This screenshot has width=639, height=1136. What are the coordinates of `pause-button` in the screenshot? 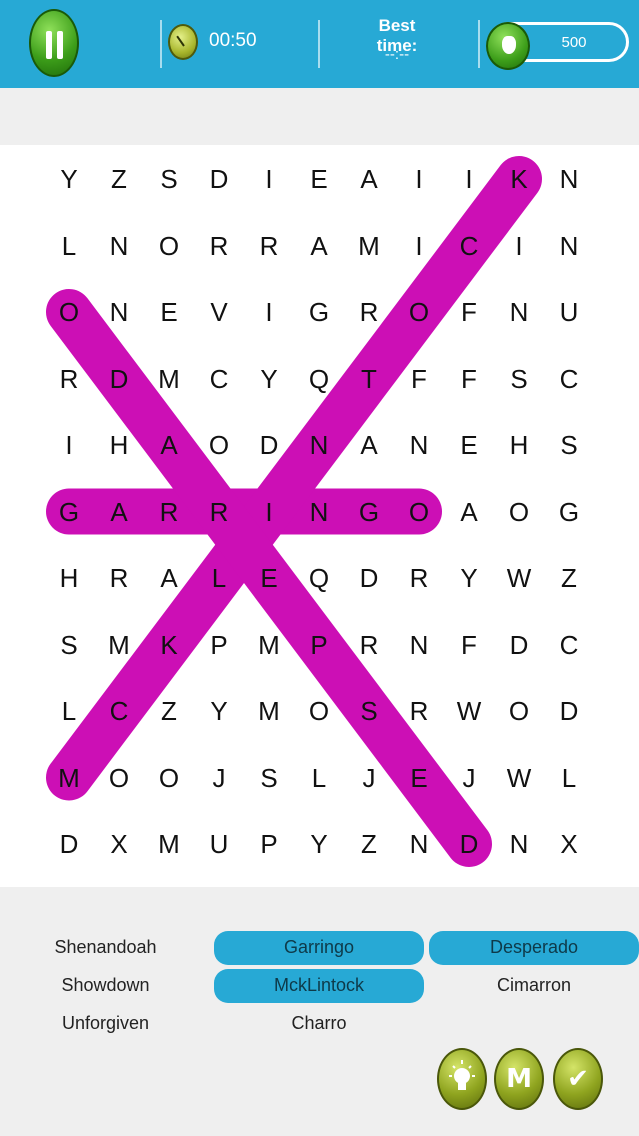 It's located at (54, 43).